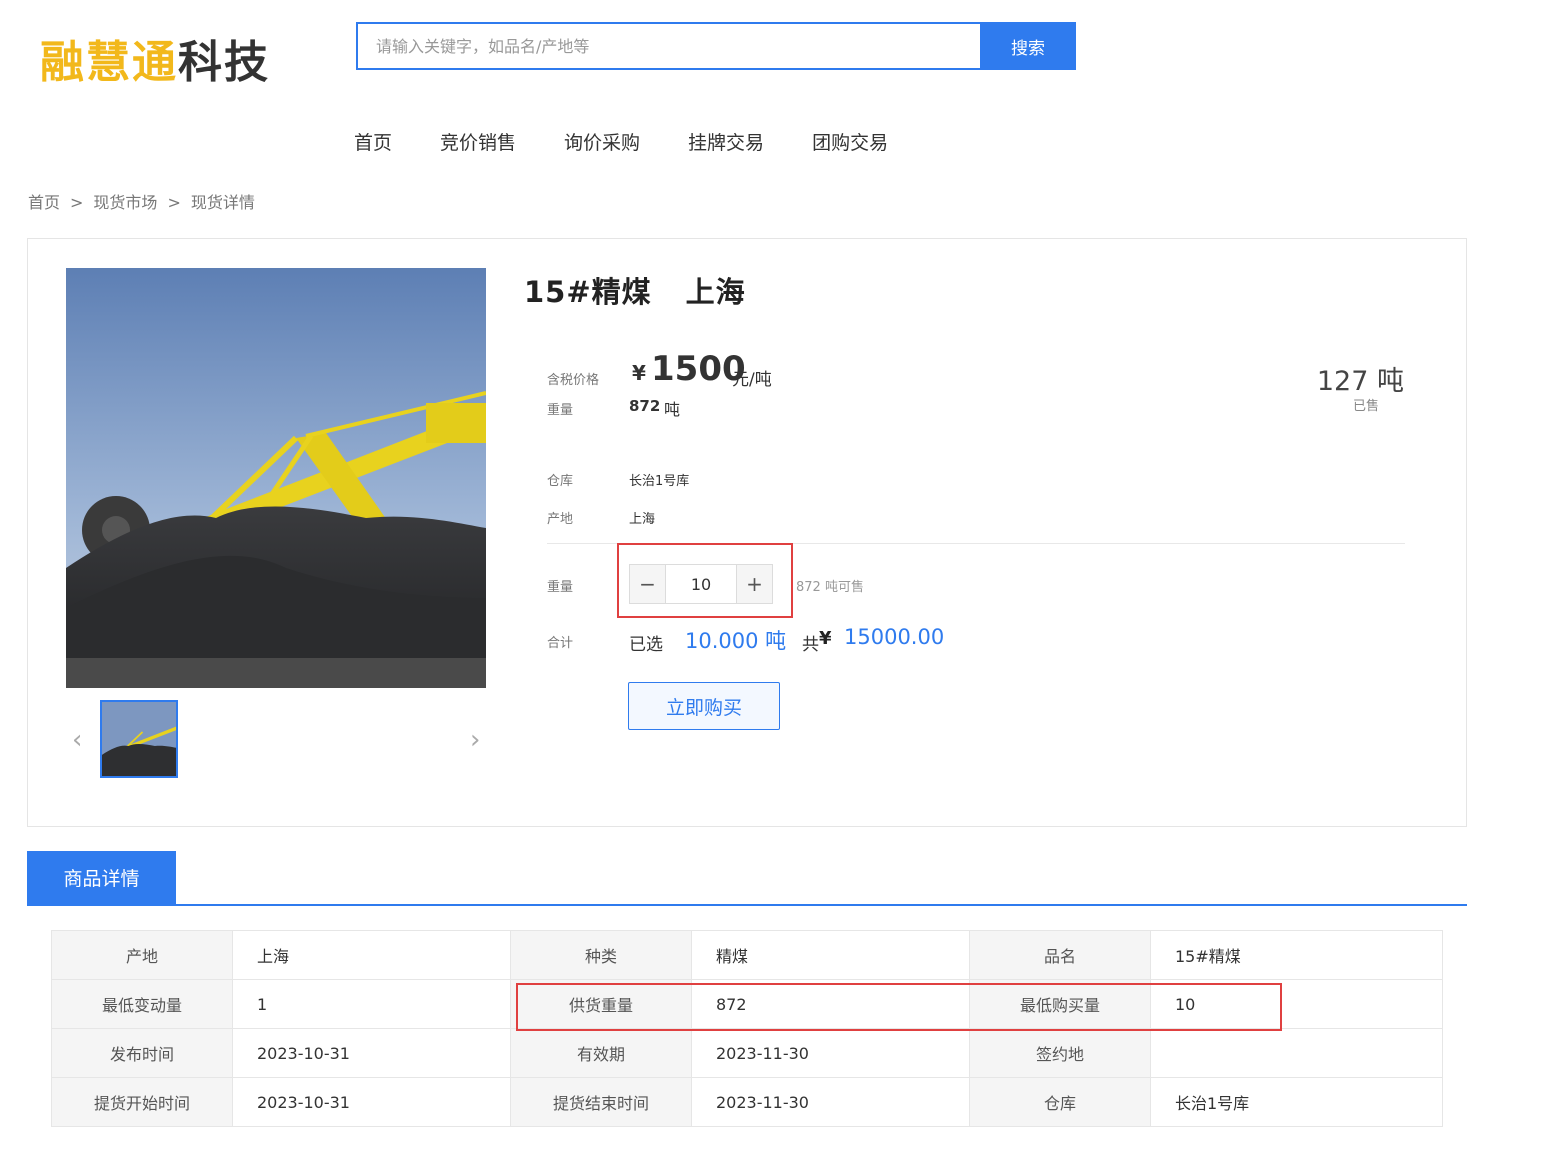 The height and width of the screenshot is (1172, 1544). What do you see at coordinates (830, 955) in the screenshot?
I see `table-cell-value: 精煤` at bounding box center [830, 955].